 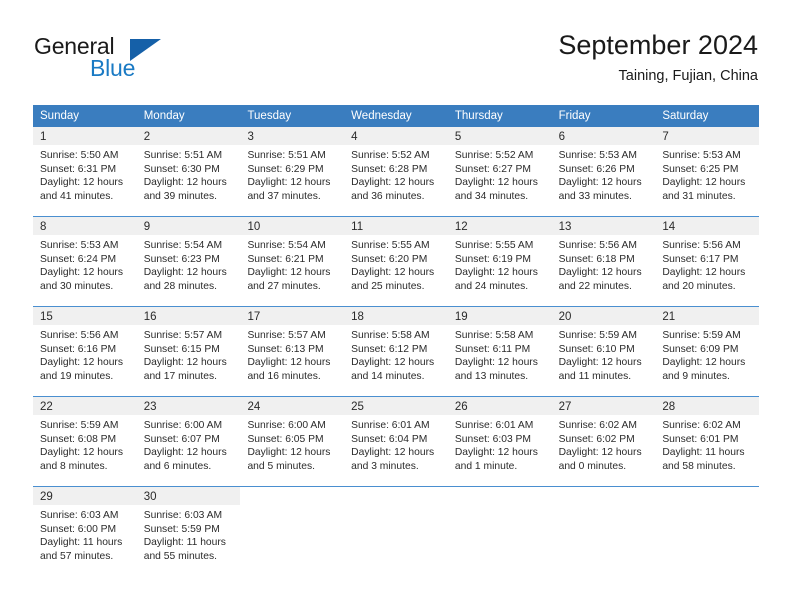 What do you see at coordinates (85, 226) in the screenshot?
I see `date-strip: 8` at bounding box center [85, 226].